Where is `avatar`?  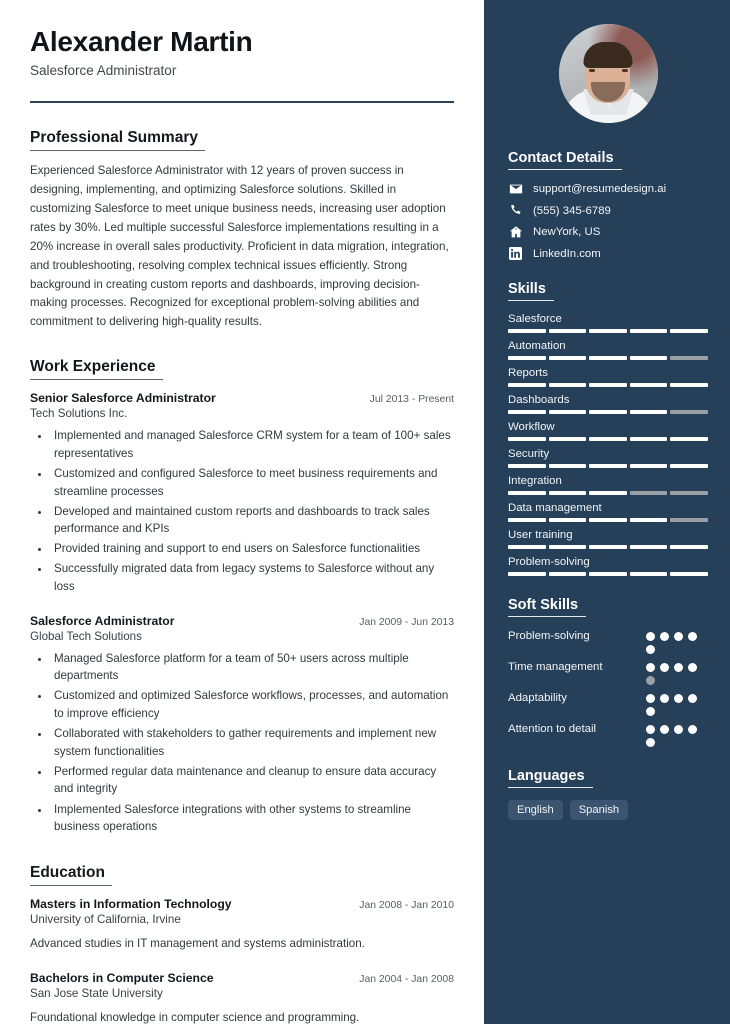
avatar is located at coordinates (608, 73).